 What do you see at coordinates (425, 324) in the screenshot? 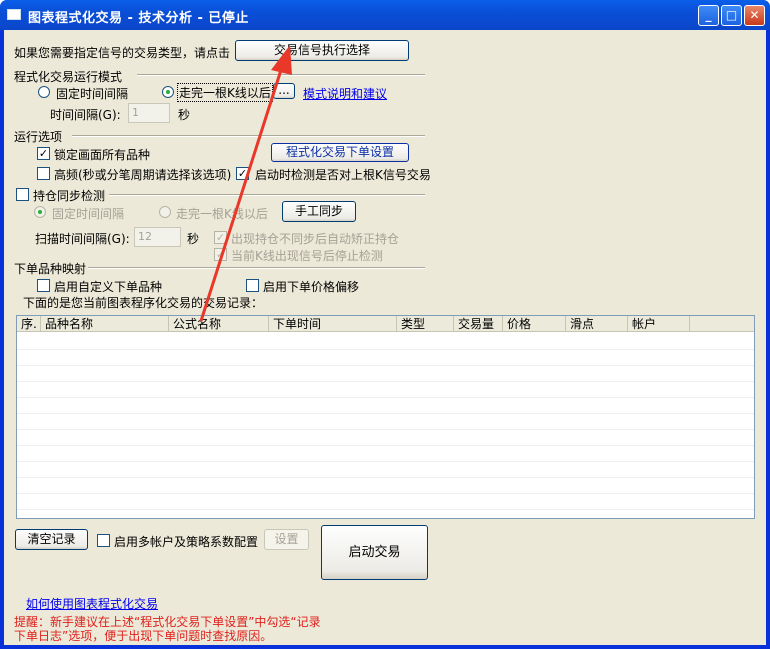
I see `col-type: 类型` at bounding box center [425, 324].